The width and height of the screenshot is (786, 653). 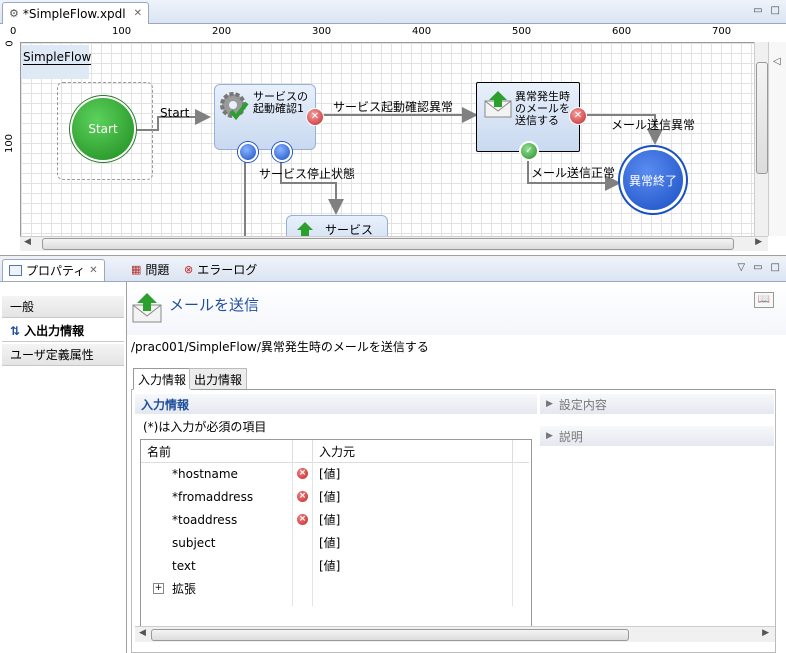 What do you see at coordinates (777, 61) in the screenshot?
I see `expand-palette-icon: ◁` at bounding box center [777, 61].